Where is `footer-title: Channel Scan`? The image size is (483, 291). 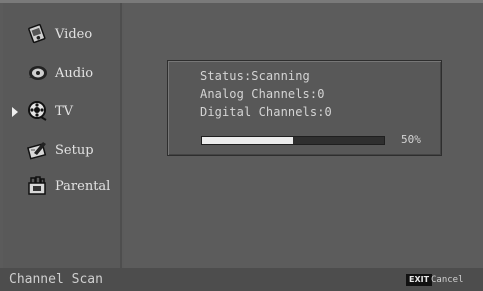
footer-title: Channel Scan is located at coordinates (56, 279).